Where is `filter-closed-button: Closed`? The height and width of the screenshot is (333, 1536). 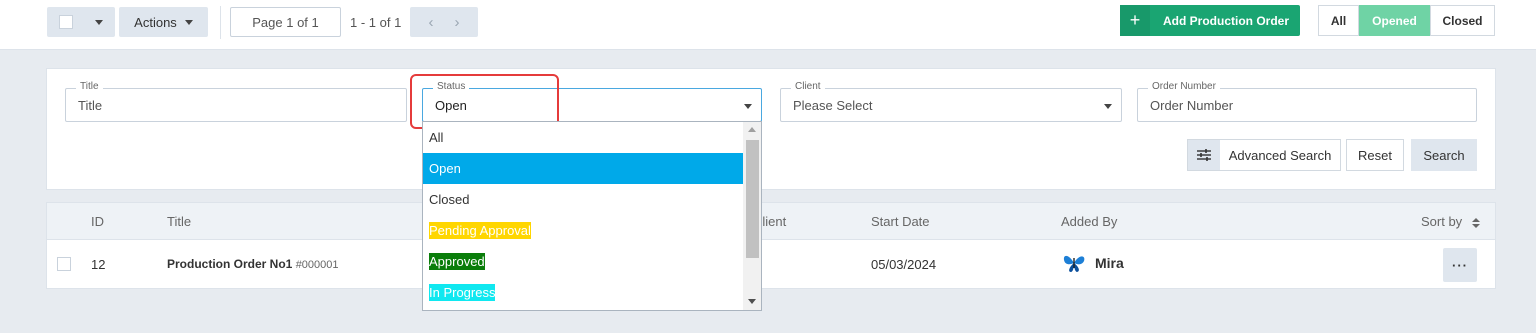 filter-closed-button: Closed is located at coordinates (1462, 20).